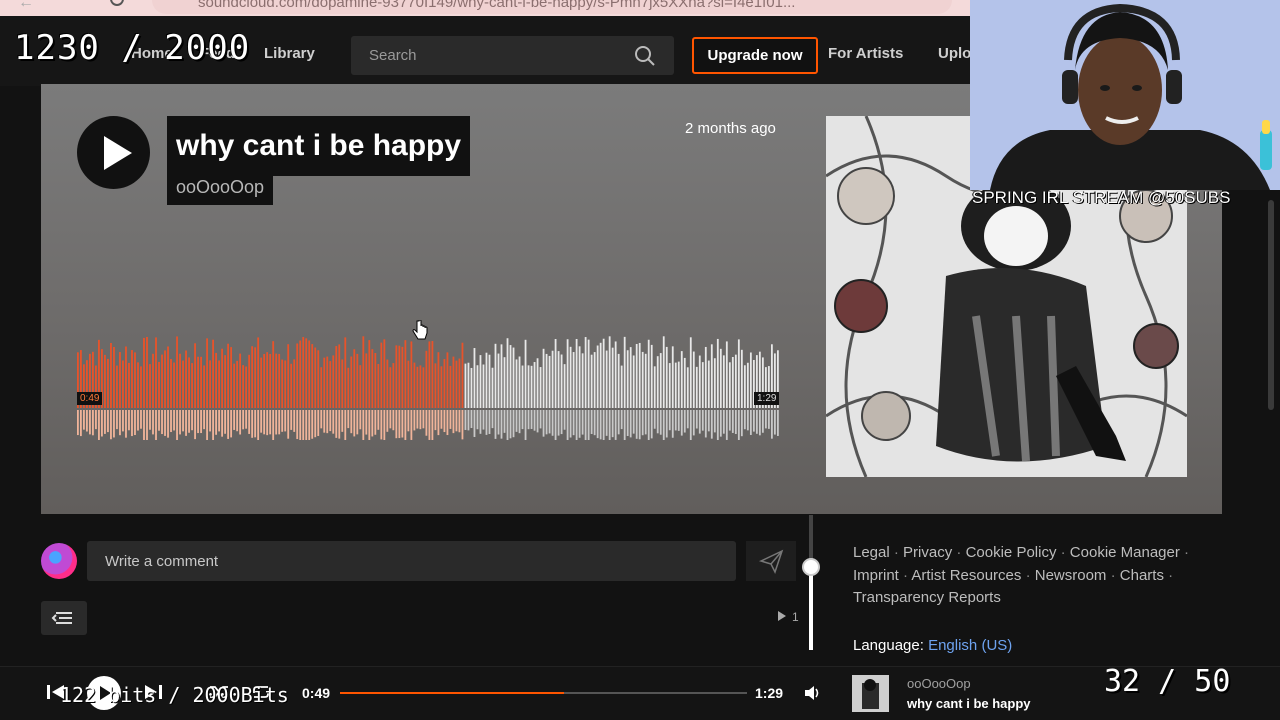 The image size is (1280, 720). Describe the element at coordinates (411, 561) in the screenshot. I see `comment-input: Write a comment` at that location.